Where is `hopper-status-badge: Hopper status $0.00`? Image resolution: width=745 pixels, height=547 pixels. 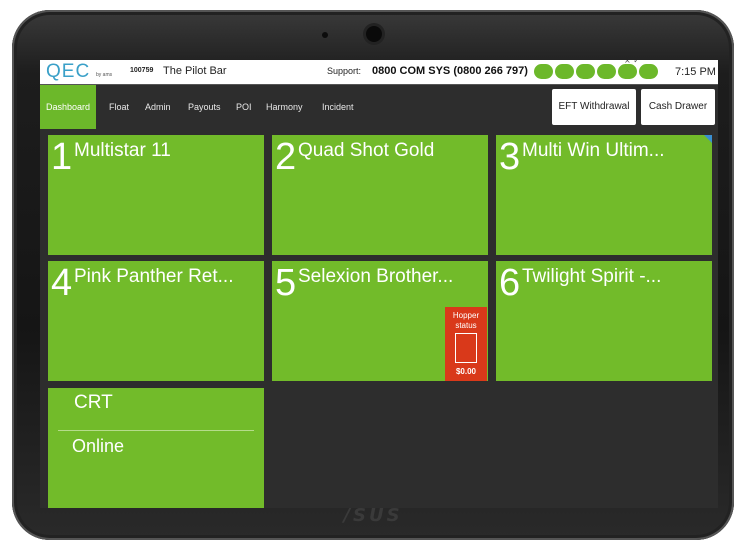 hopper-status-badge: Hopper status $0.00 is located at coordinates (466, 344).